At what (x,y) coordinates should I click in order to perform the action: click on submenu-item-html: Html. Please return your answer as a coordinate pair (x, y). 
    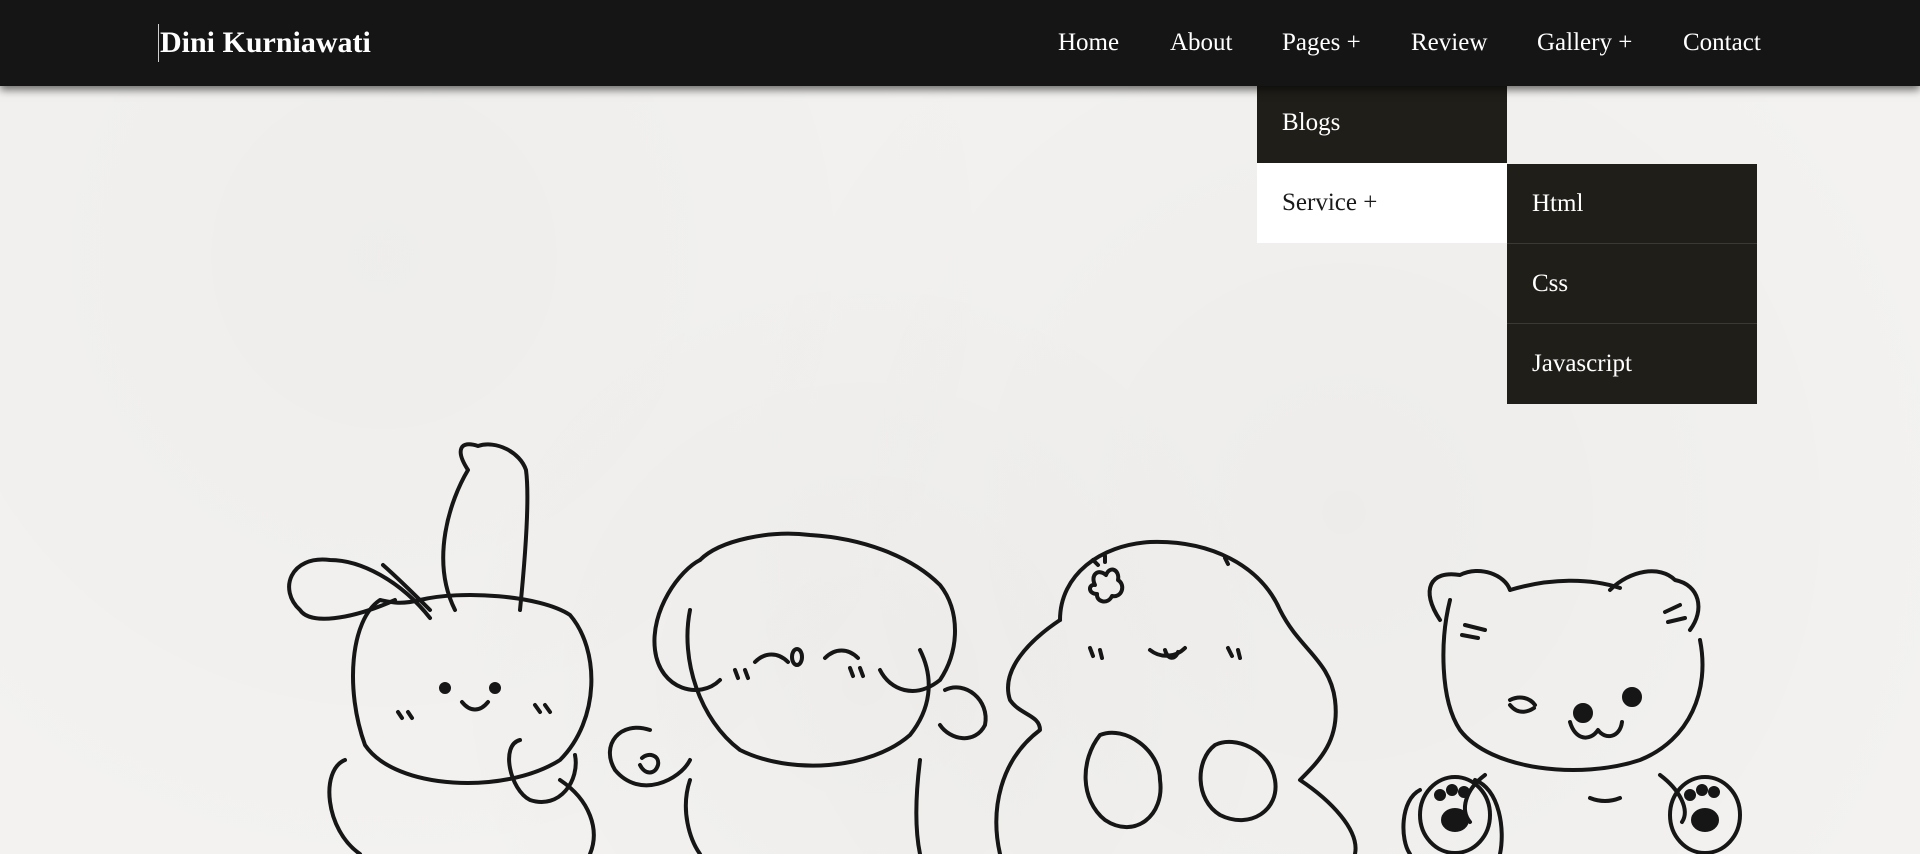
    Looking at the image, I should click on (1632, 204).